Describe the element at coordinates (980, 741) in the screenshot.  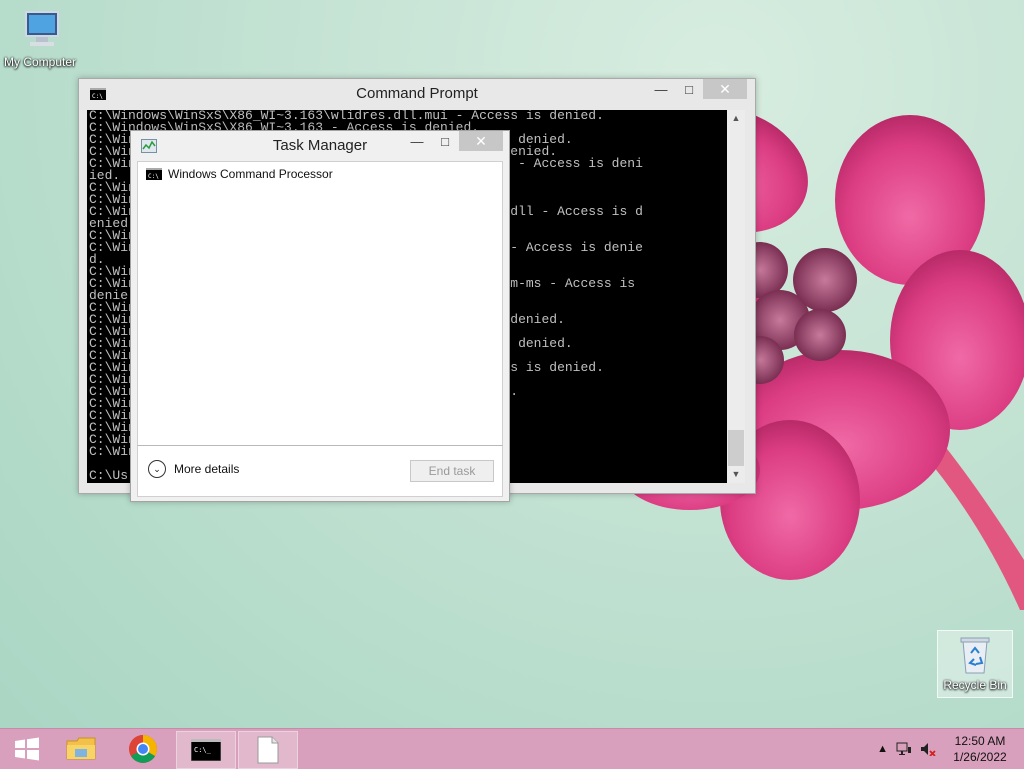
I see `clock-time: 12:50 AM` at that location.